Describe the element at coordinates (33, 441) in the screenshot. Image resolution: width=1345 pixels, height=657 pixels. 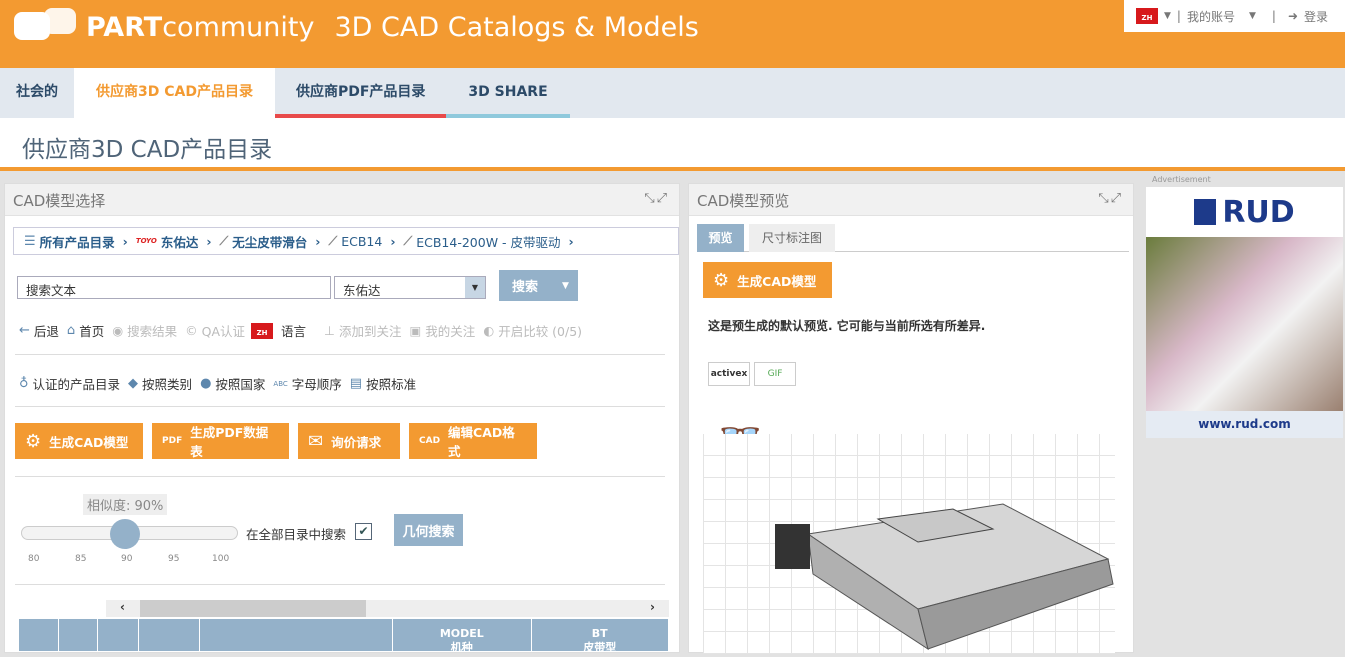
I see `gear-icon: ⚙` at that location.